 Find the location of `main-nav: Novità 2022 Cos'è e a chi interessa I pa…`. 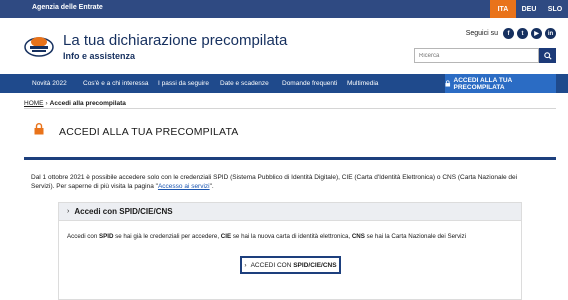

main-nav: Novità 2022 Cos'è e a chi interessa I pa… is located at coordinates (284, 83).